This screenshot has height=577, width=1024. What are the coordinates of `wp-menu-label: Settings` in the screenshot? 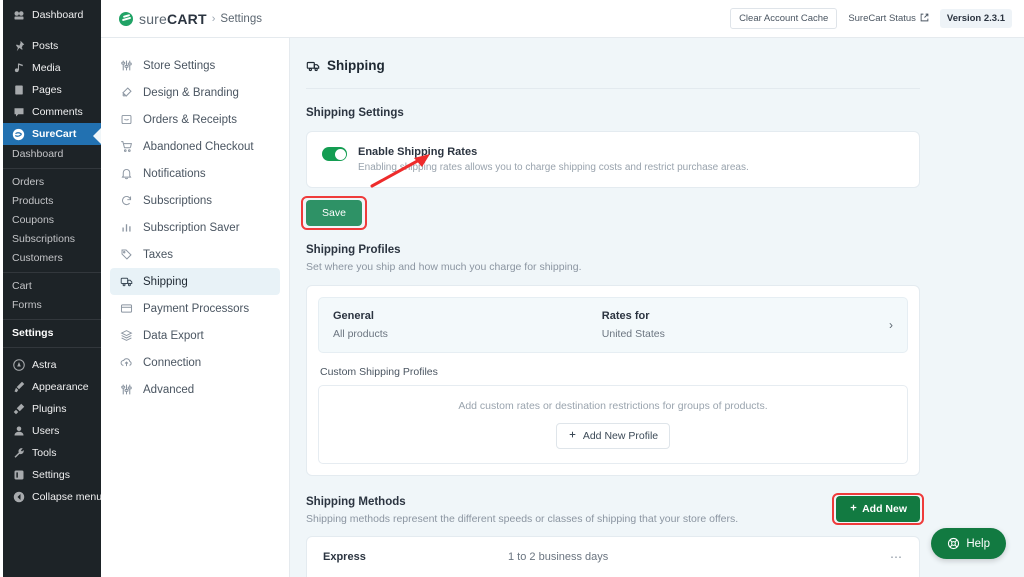 It's located at (51, 475).